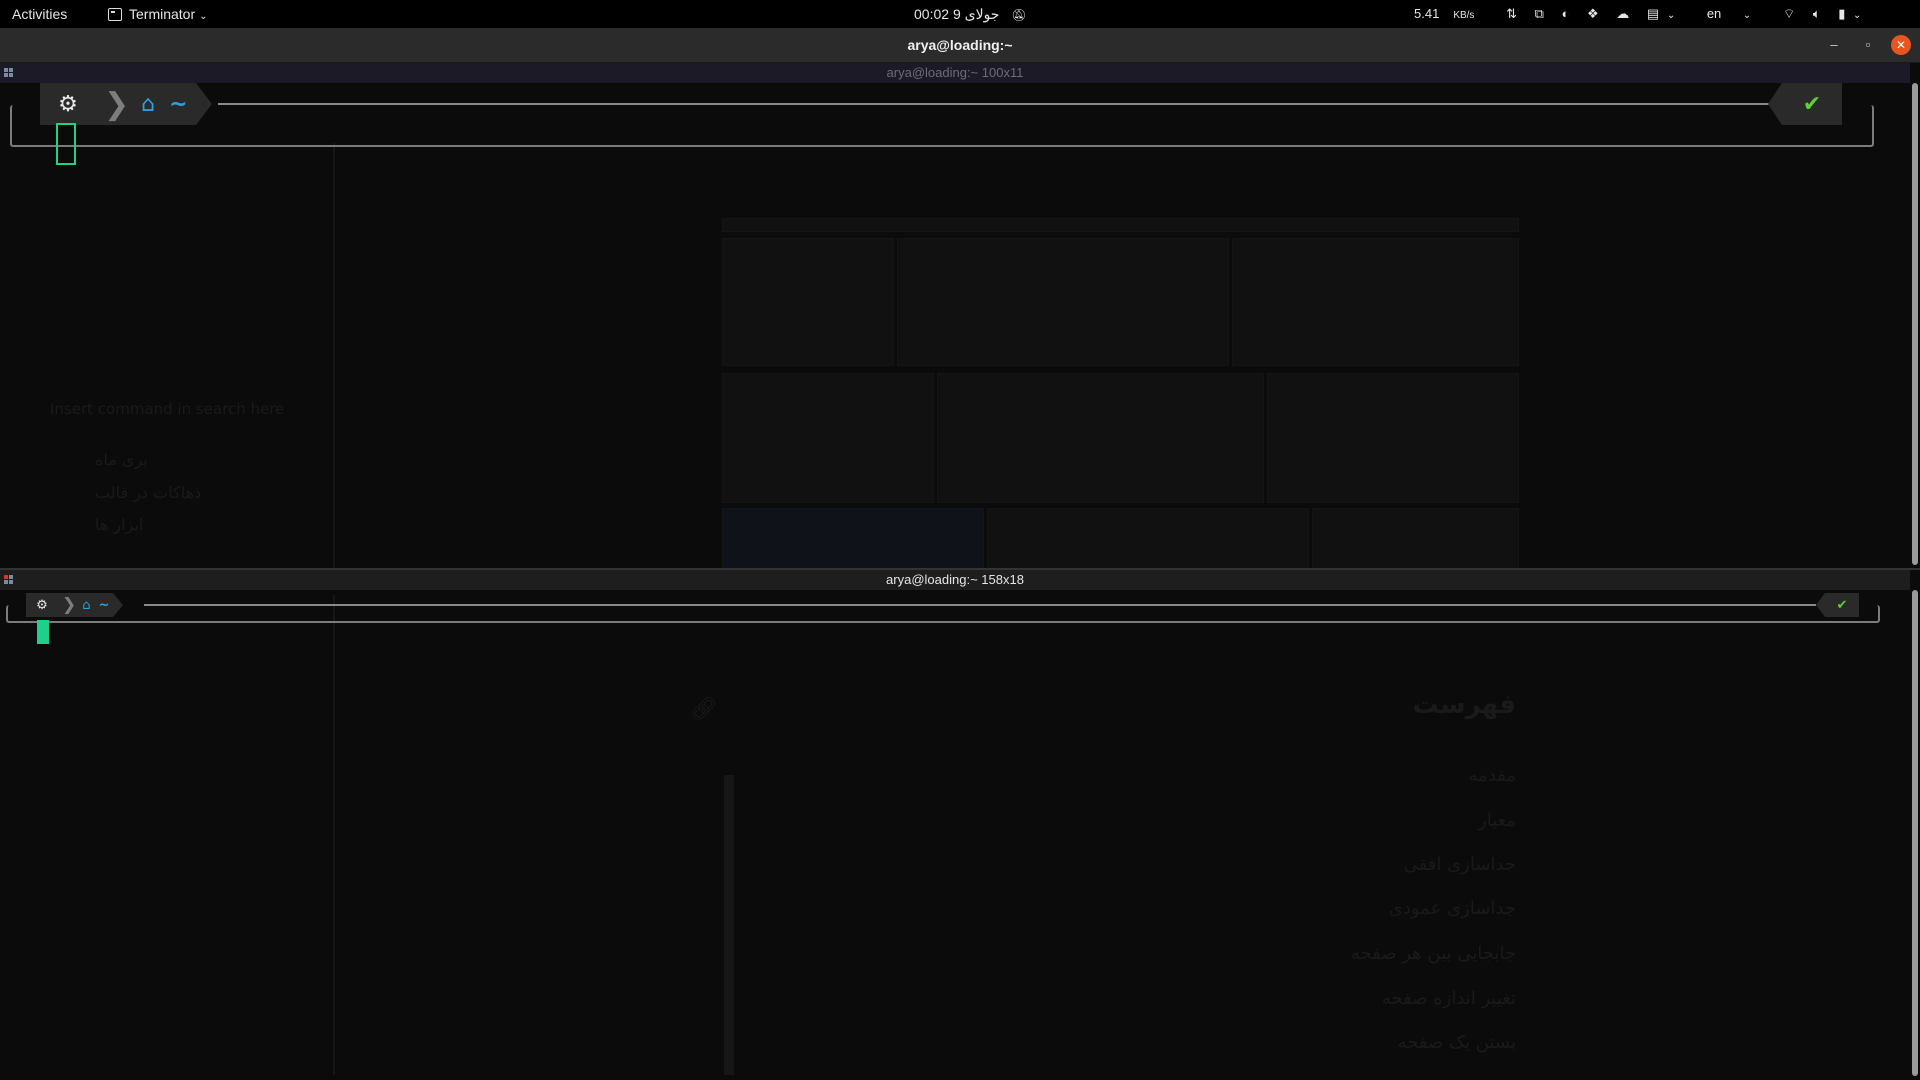 This screenshot has width=1920, height=1080. Describe the element at coordinates (162, 14) in the screenshot. I see `app-menu-label: Terminator` at that location.